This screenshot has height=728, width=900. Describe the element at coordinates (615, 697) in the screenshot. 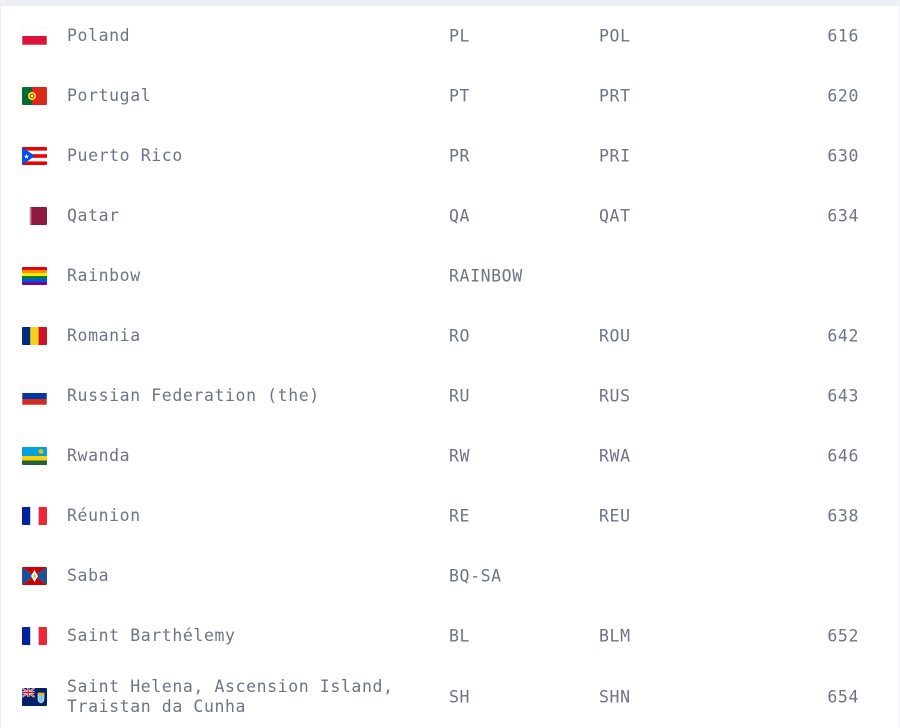

I see `alpha3-code: SHN` at that location.